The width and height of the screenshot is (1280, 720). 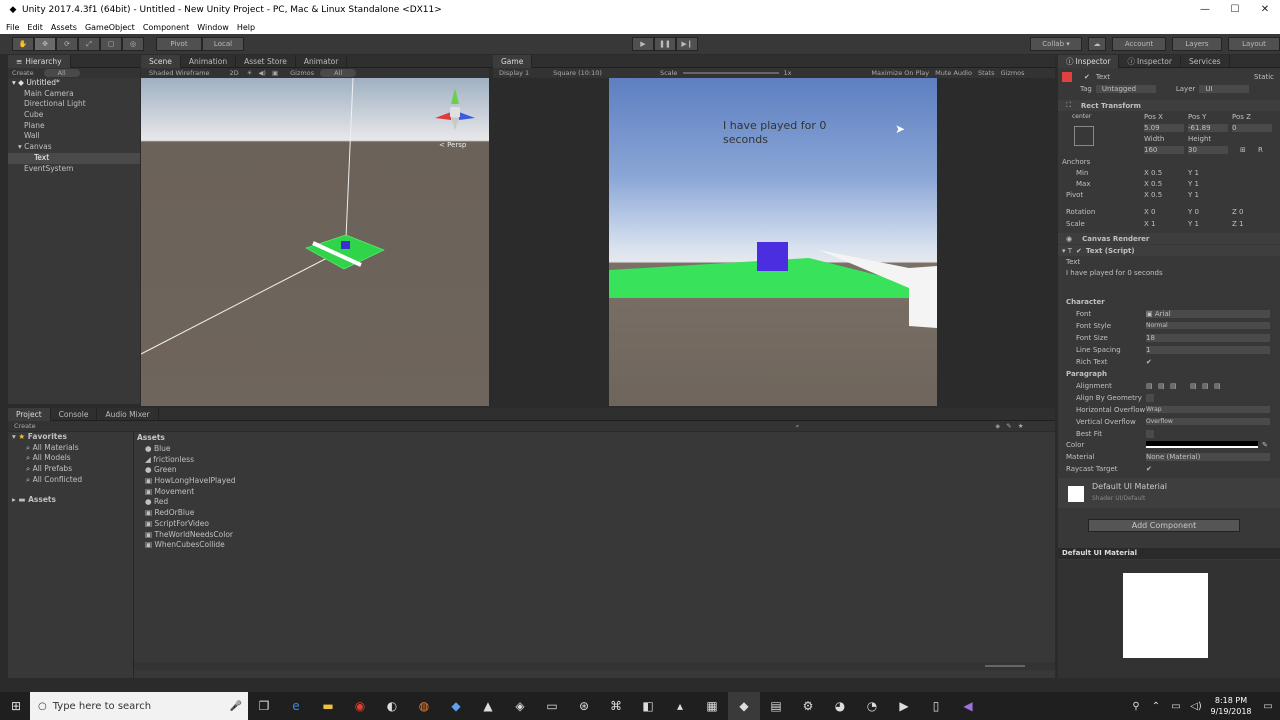 I want to click on alignment-left-icon: ▤, so click(x=1149, y=386).